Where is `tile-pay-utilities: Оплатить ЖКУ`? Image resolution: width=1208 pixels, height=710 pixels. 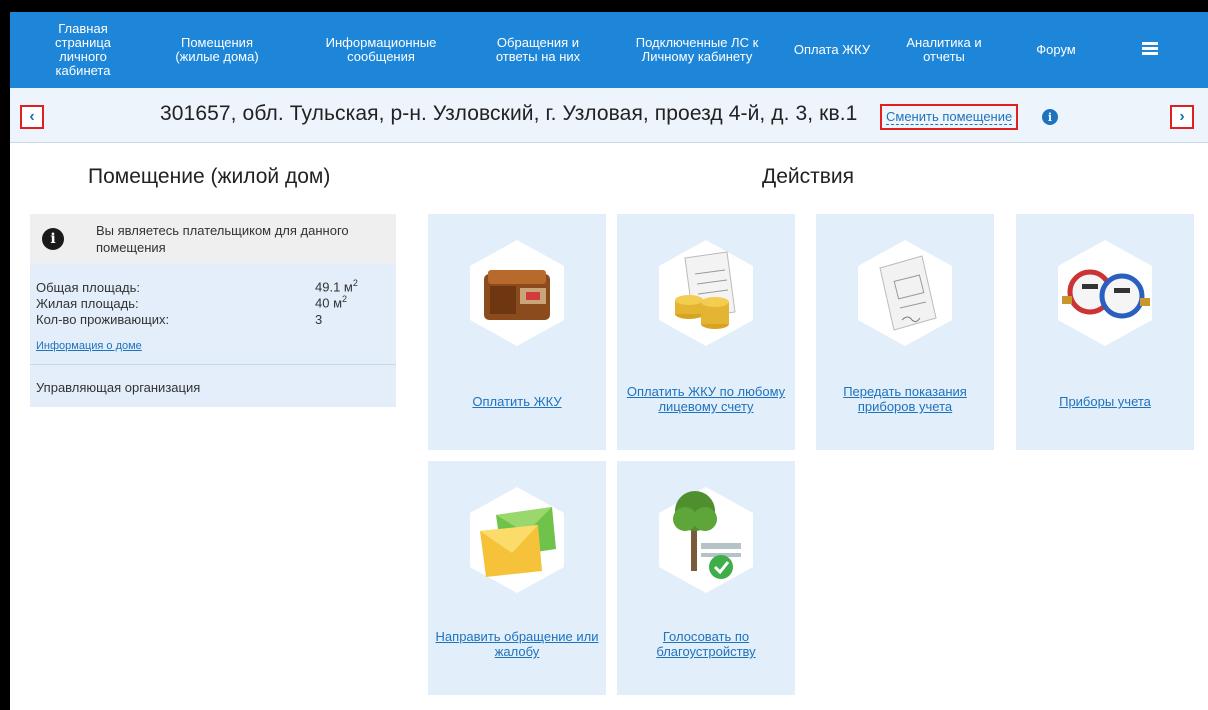 tile-pay-utilities: Оплатить ЖКУ is located at coordinates (517, 332).